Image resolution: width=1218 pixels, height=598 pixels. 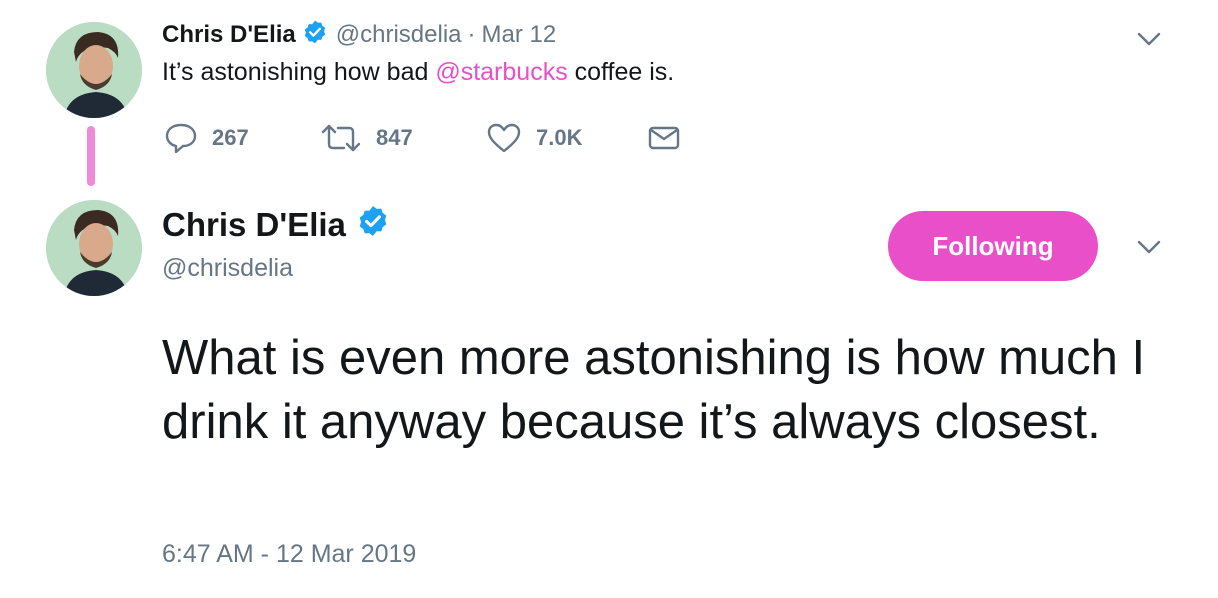 I want to click on retweet-count: 847, so click(x=394, y=137).